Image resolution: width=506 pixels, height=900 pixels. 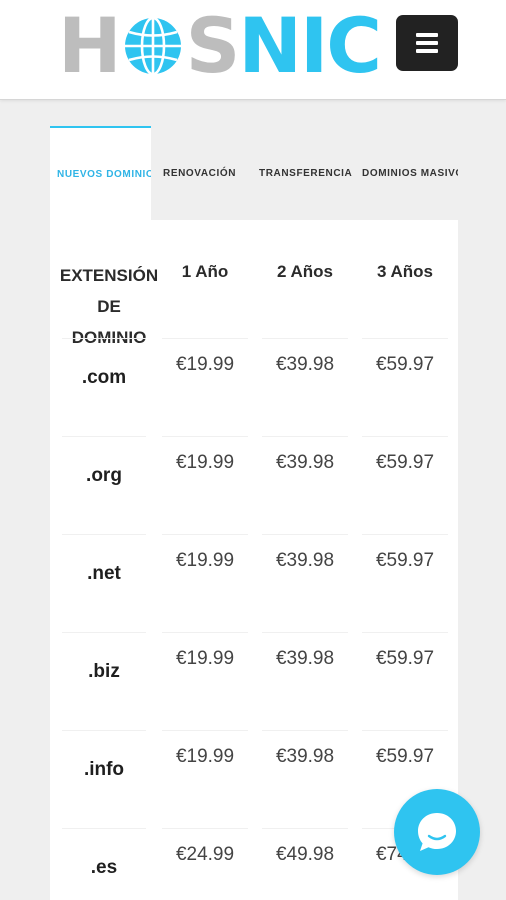 I want to click on table-row: .info €19.99 €39.98 €59.97, so click(x=254, y=779).